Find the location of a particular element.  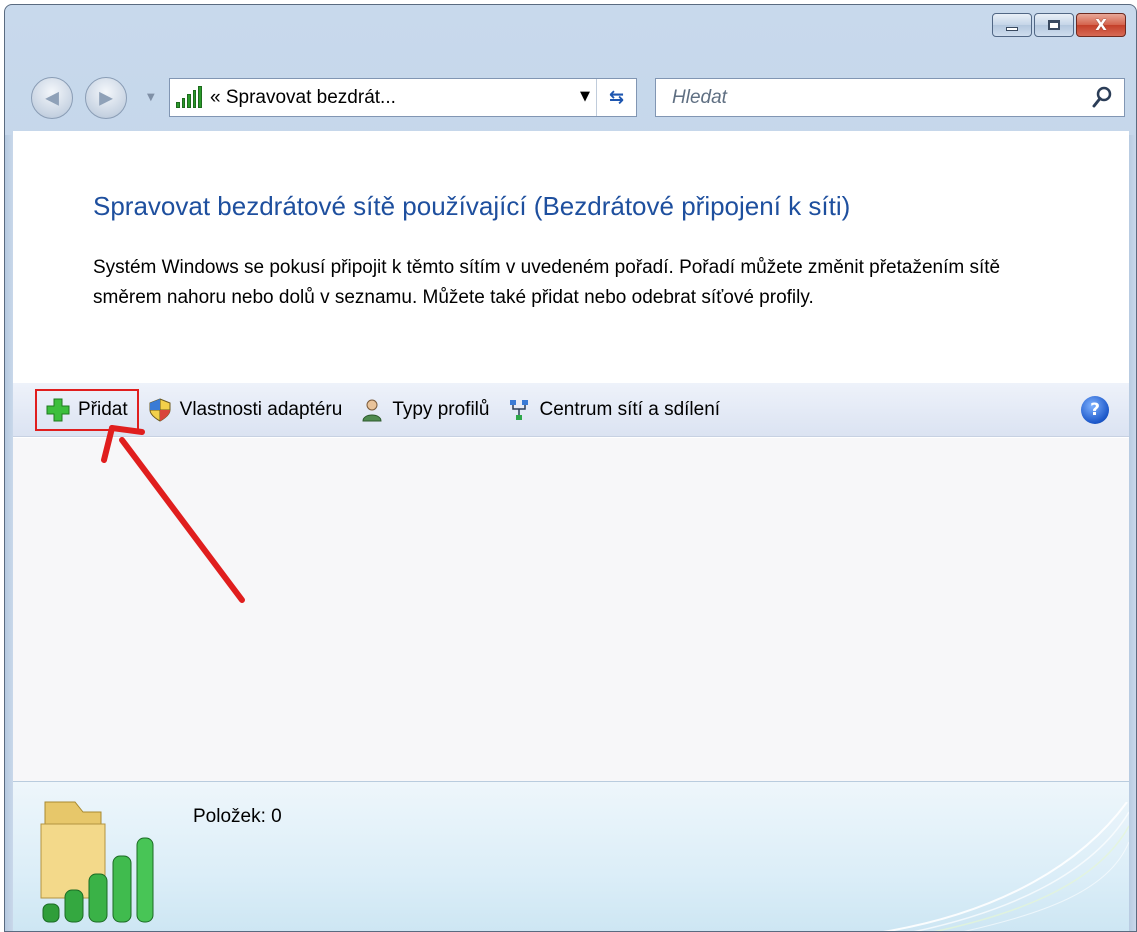

close-icon: X is located at coordinates (1101, 25).